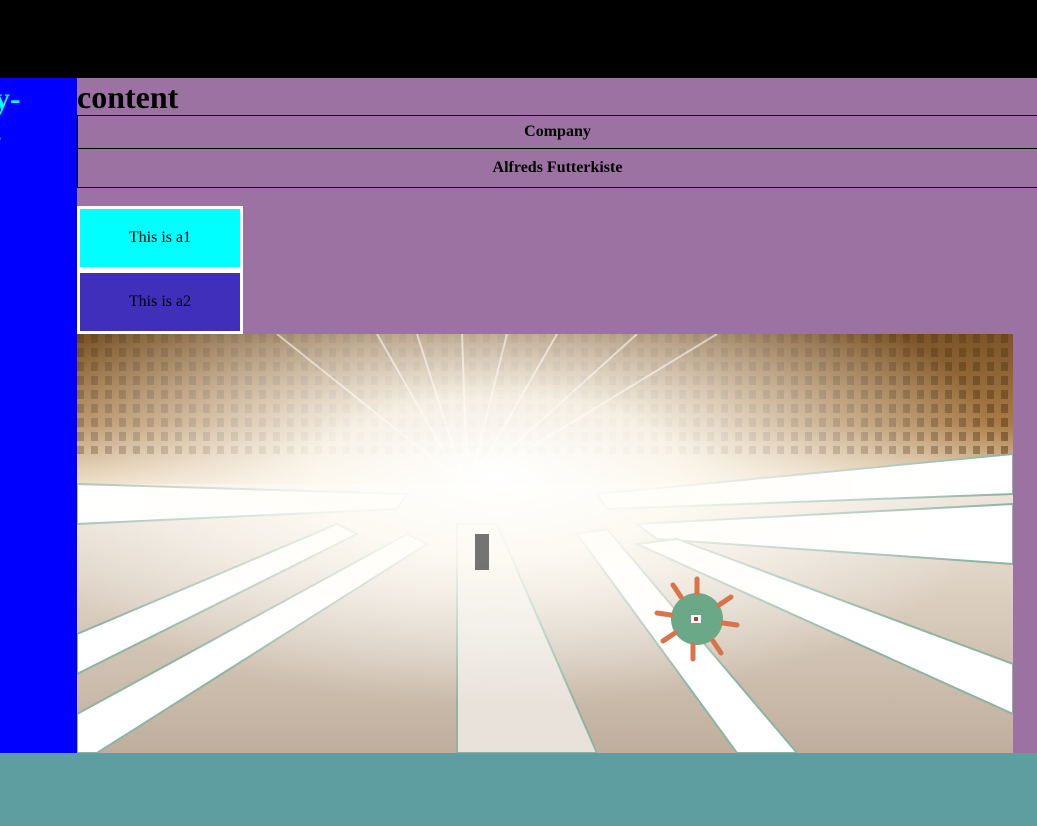  Describe the element at coordinates (518, 39) in the screenshot. I see `header-band` at that location.